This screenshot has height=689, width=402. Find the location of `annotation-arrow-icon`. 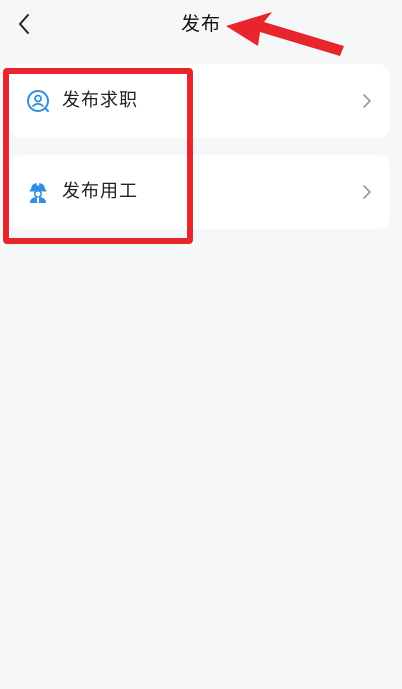

annotation-arrow-icon is located at coordinates (285, 34).